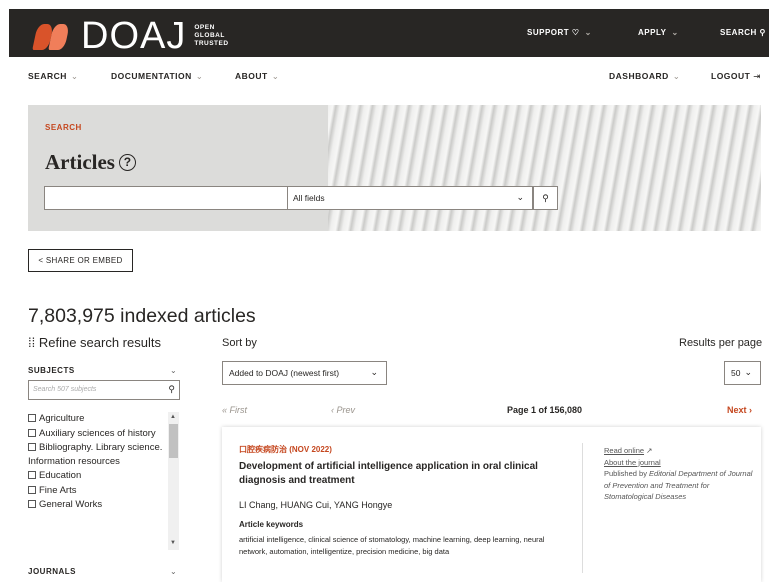 This screenshot has height=582, width=769. Describe the element at coordinates (679, 463) in the screenshot. I see `about-journal-link: About the journal` at that location.